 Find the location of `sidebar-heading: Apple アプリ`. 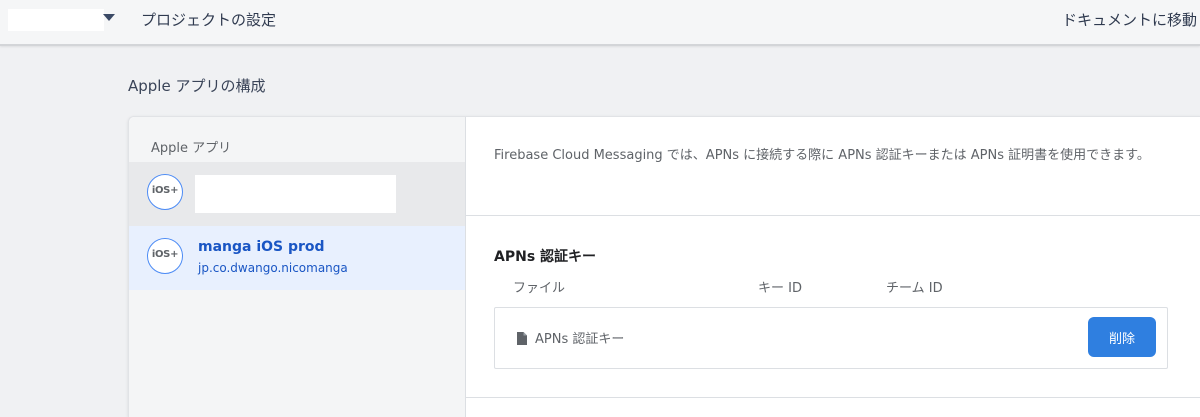

sidebar-heading: Apple アプリ is located at coordinates (191, 148).